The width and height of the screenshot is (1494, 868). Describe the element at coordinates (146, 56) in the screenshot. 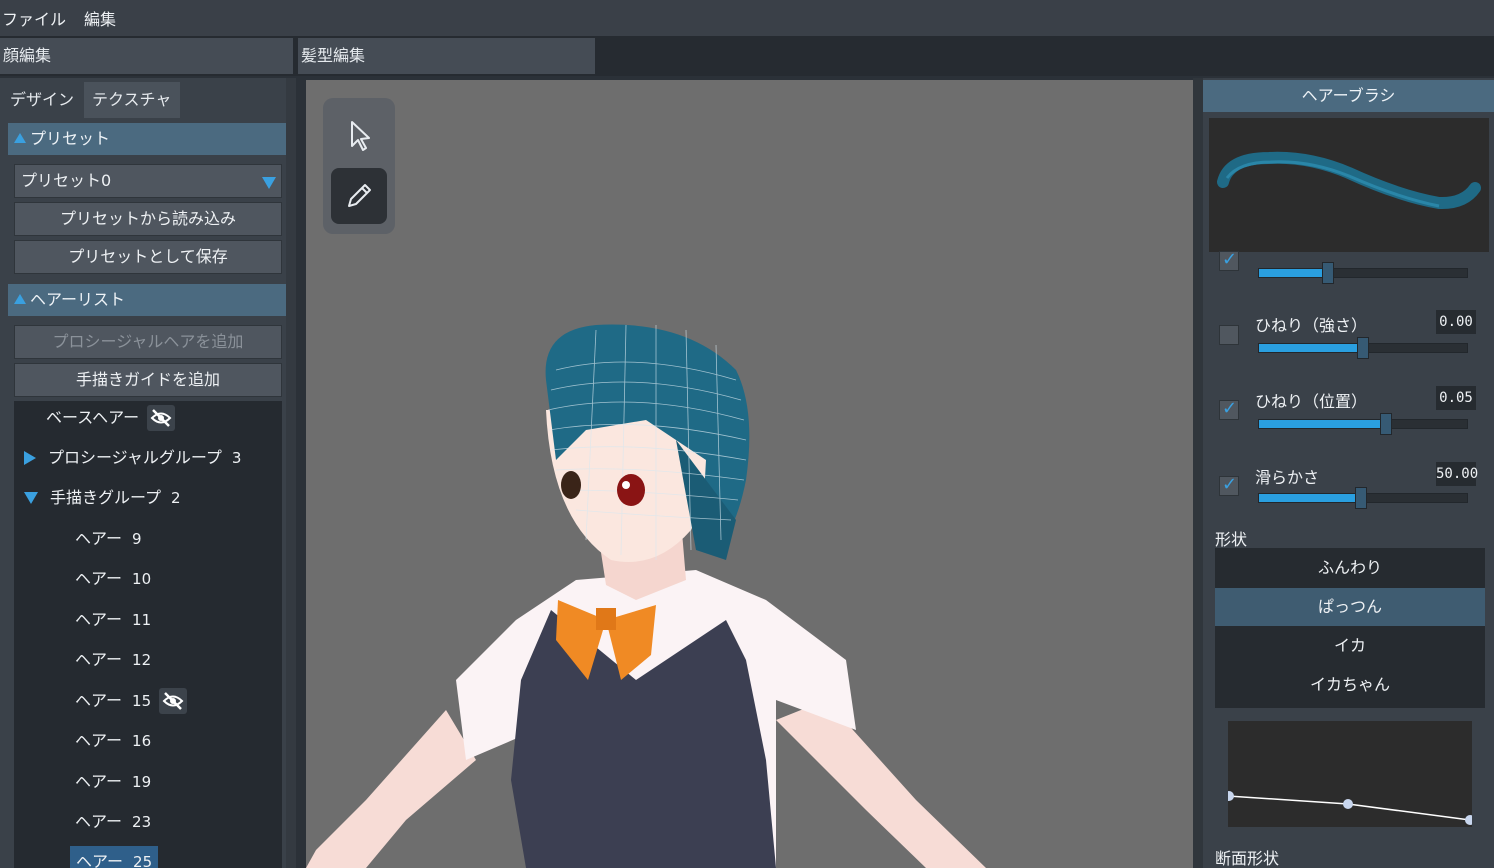

I see `tab-face-edit: 顔編集` at that location.